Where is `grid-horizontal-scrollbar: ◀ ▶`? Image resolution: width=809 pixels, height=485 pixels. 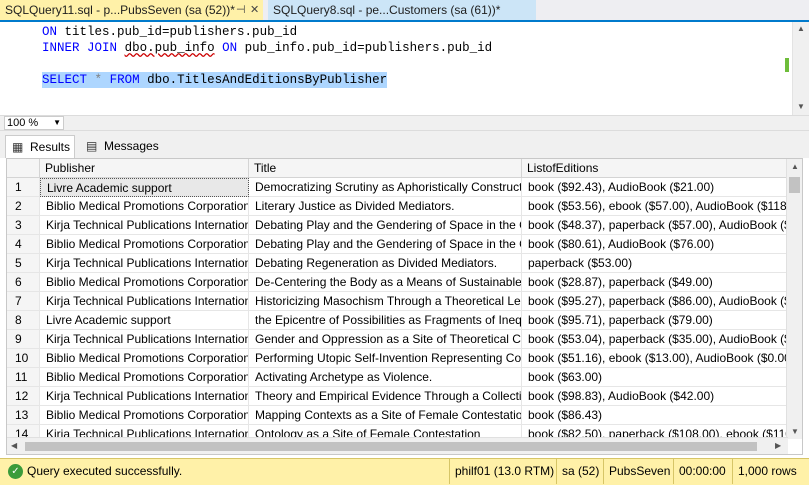
grid-horizontal-scrollbar: ◀ ▶ is located at coordinates (397, 445).